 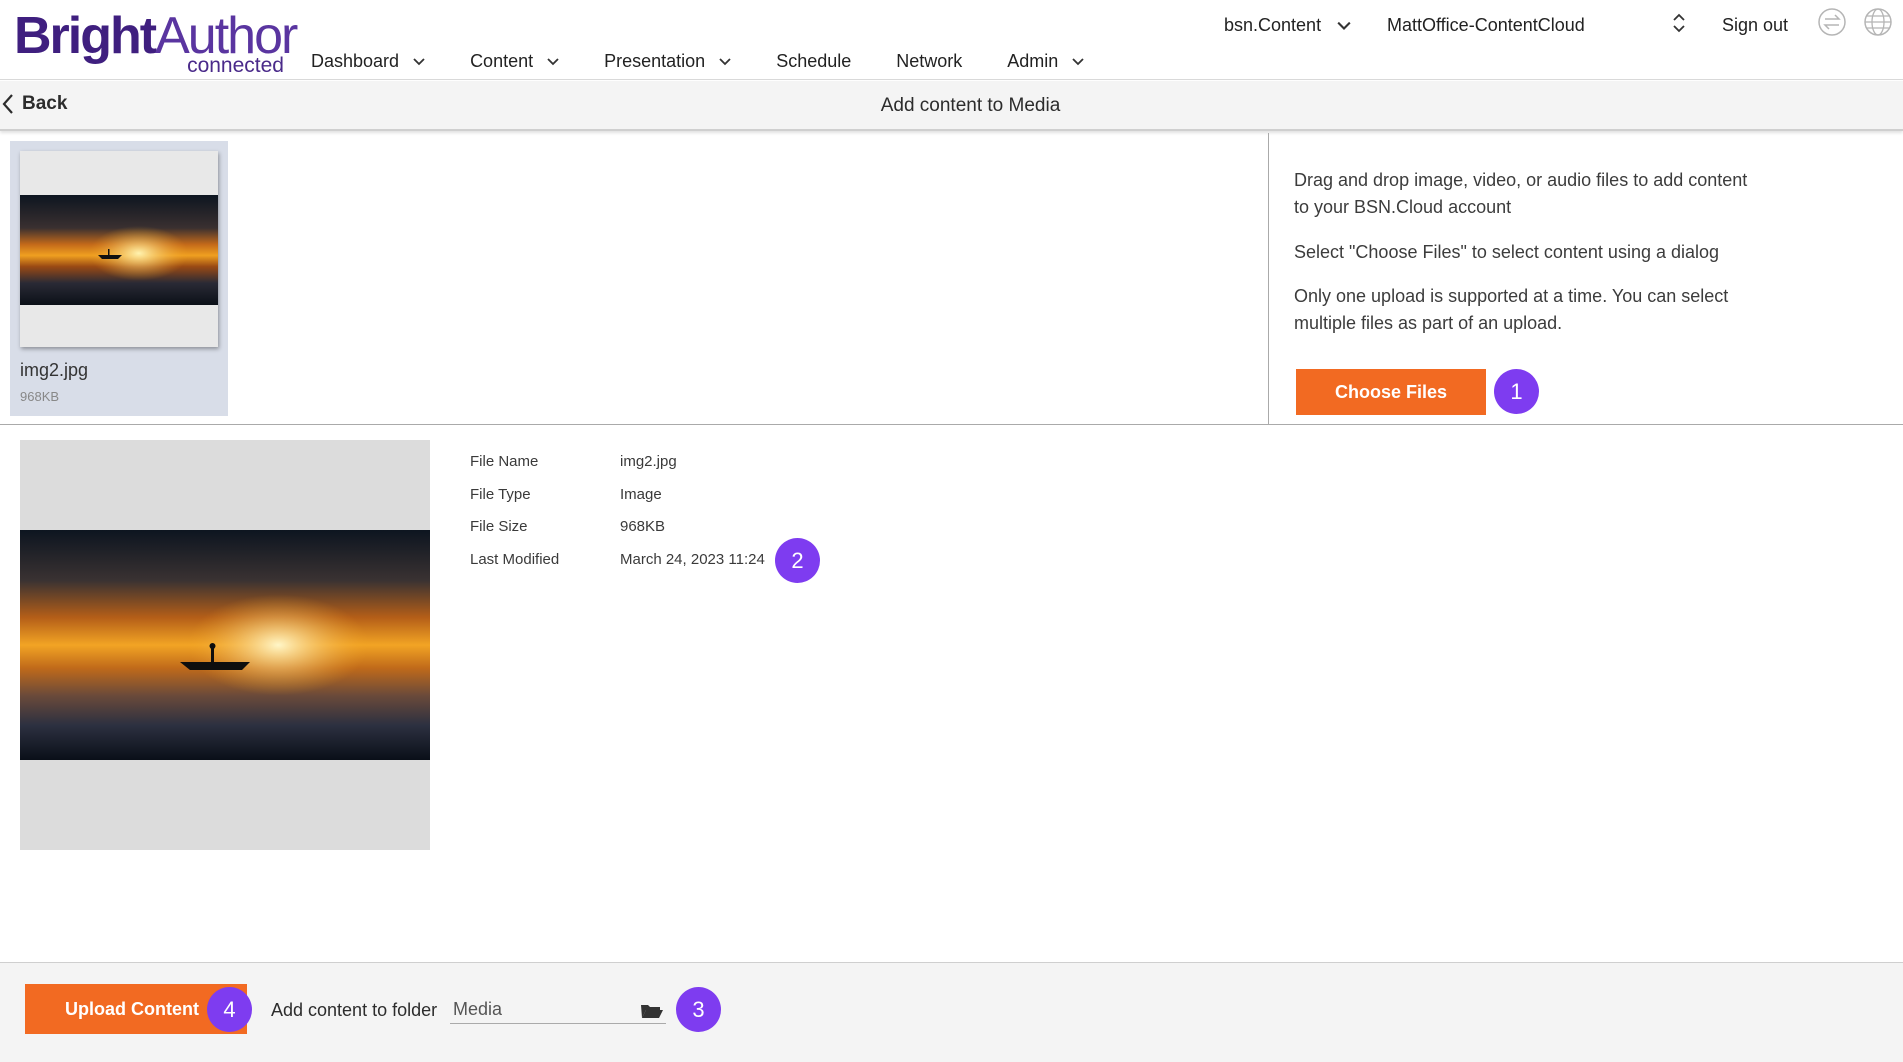 What do you see at coordinates (235, 65) in the screenshot?
I see `logo-subtitle: connected` at bounding box center [235, 65].